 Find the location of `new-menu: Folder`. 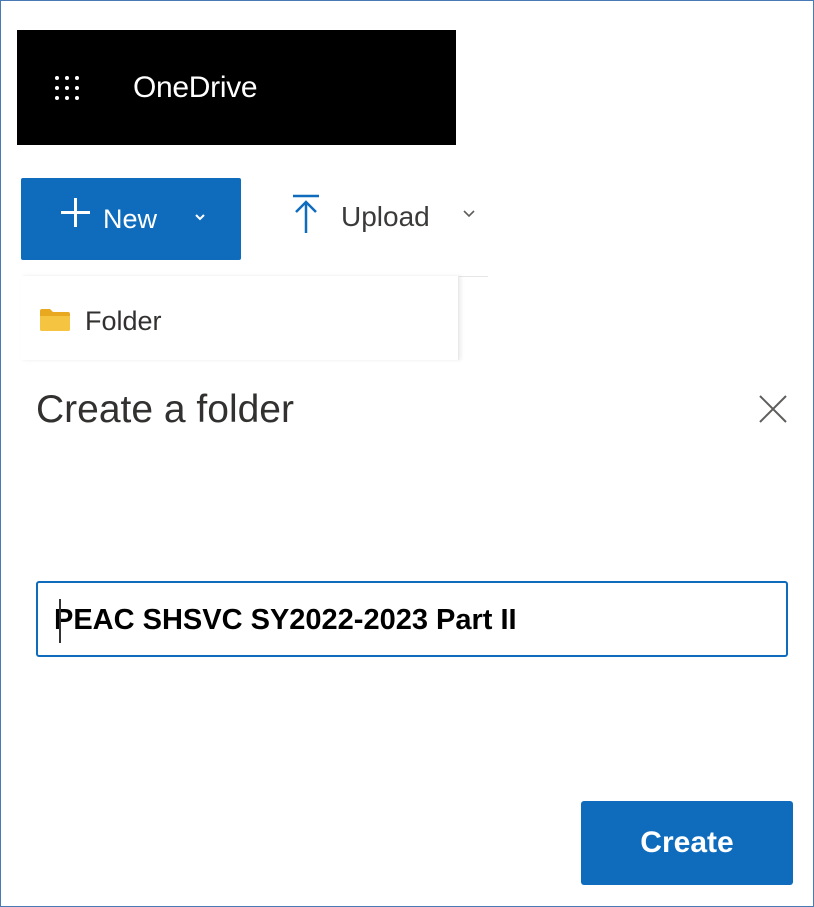

new-menu: Folder is located at coordinates (240, 318).